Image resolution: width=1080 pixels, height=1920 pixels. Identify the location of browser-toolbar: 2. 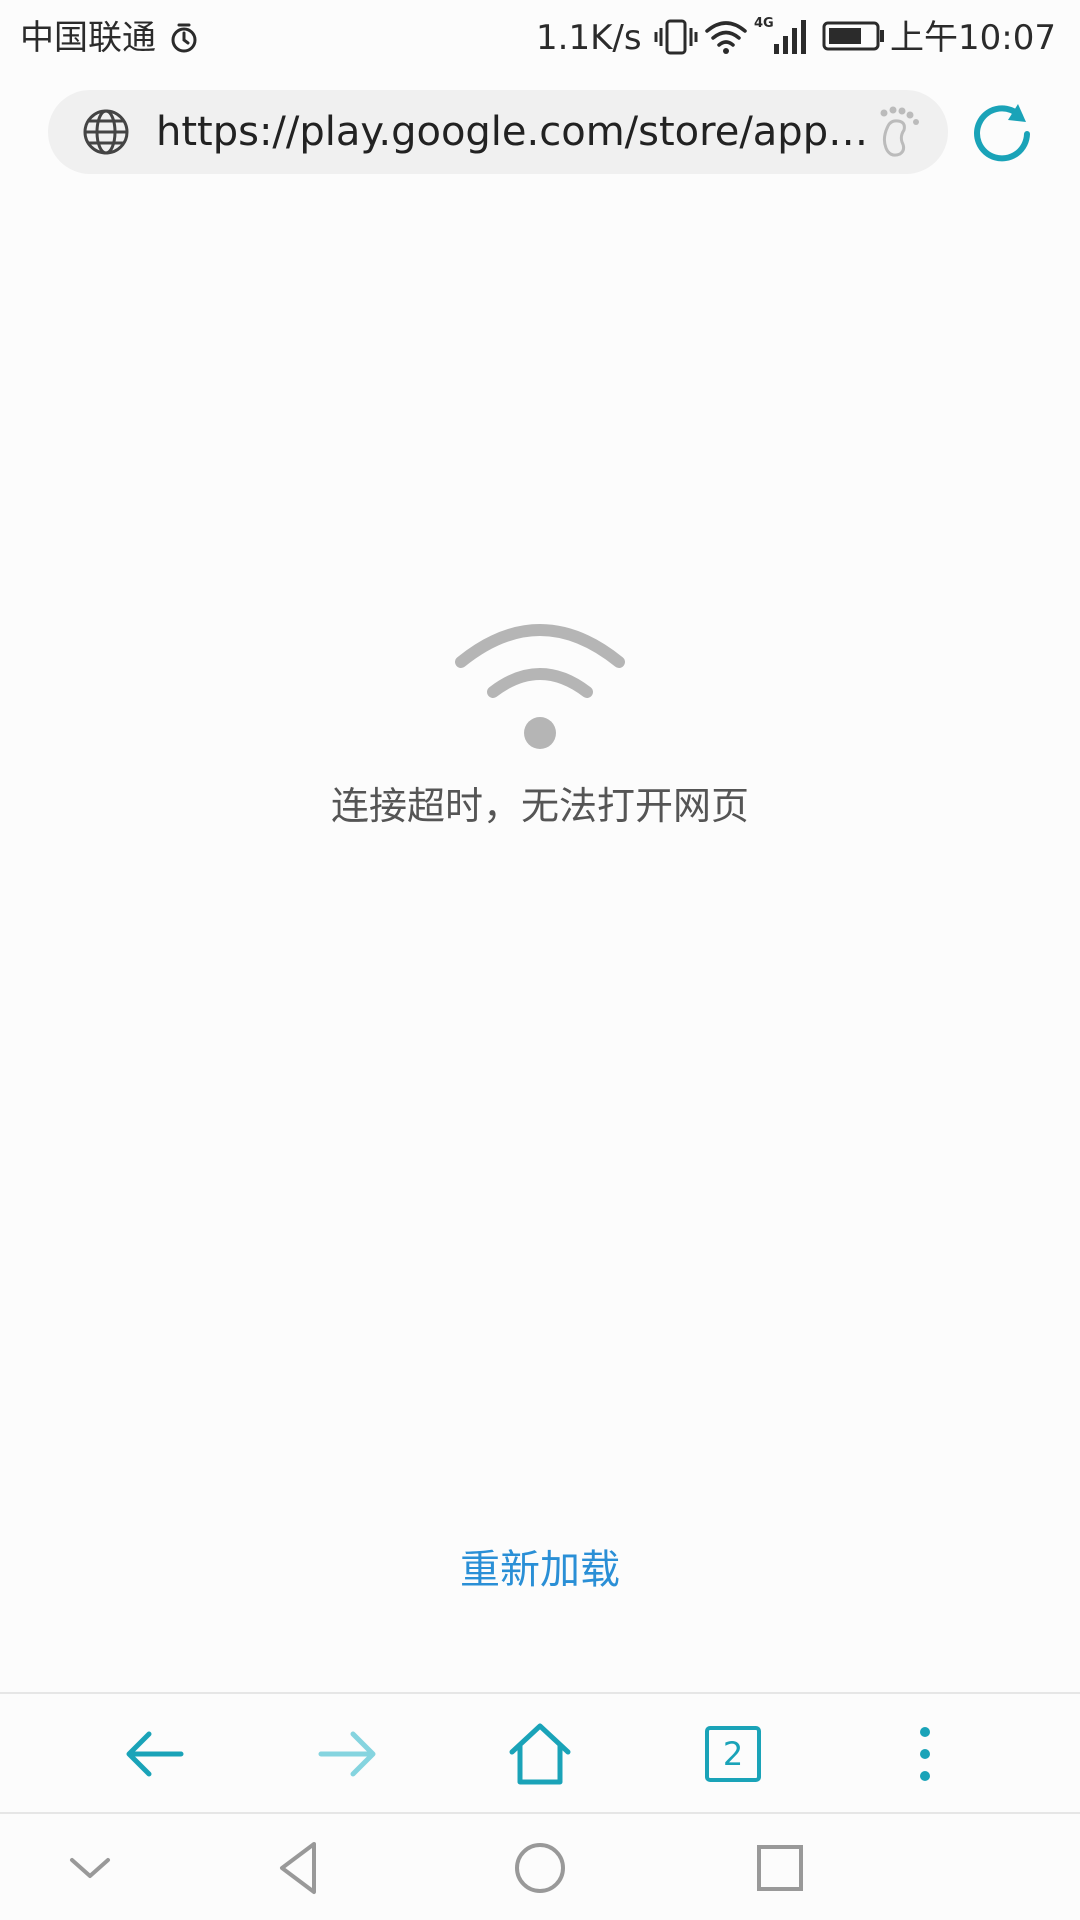
(540, 1753).